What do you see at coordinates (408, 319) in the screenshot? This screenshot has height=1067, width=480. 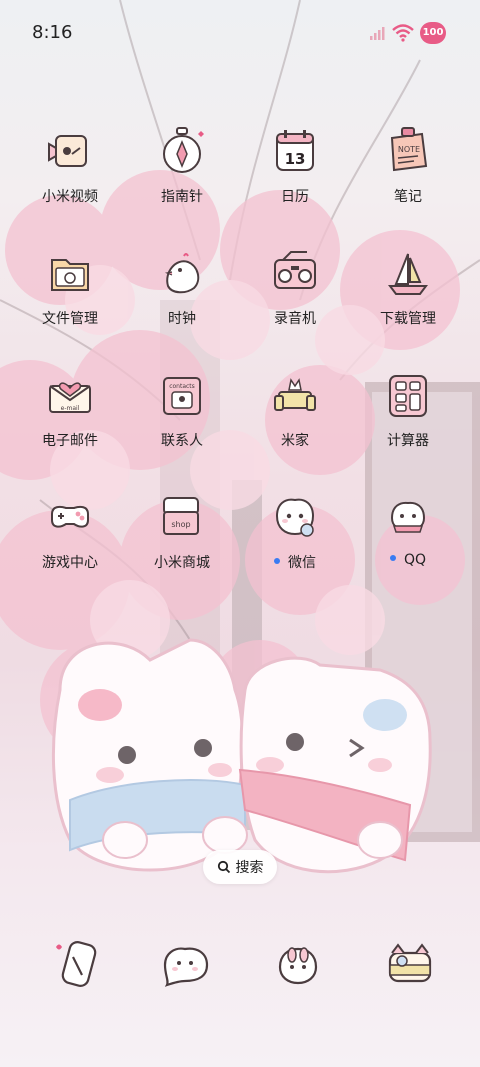 I see `app-label: 下载管理` at bounding box center [408, 319].